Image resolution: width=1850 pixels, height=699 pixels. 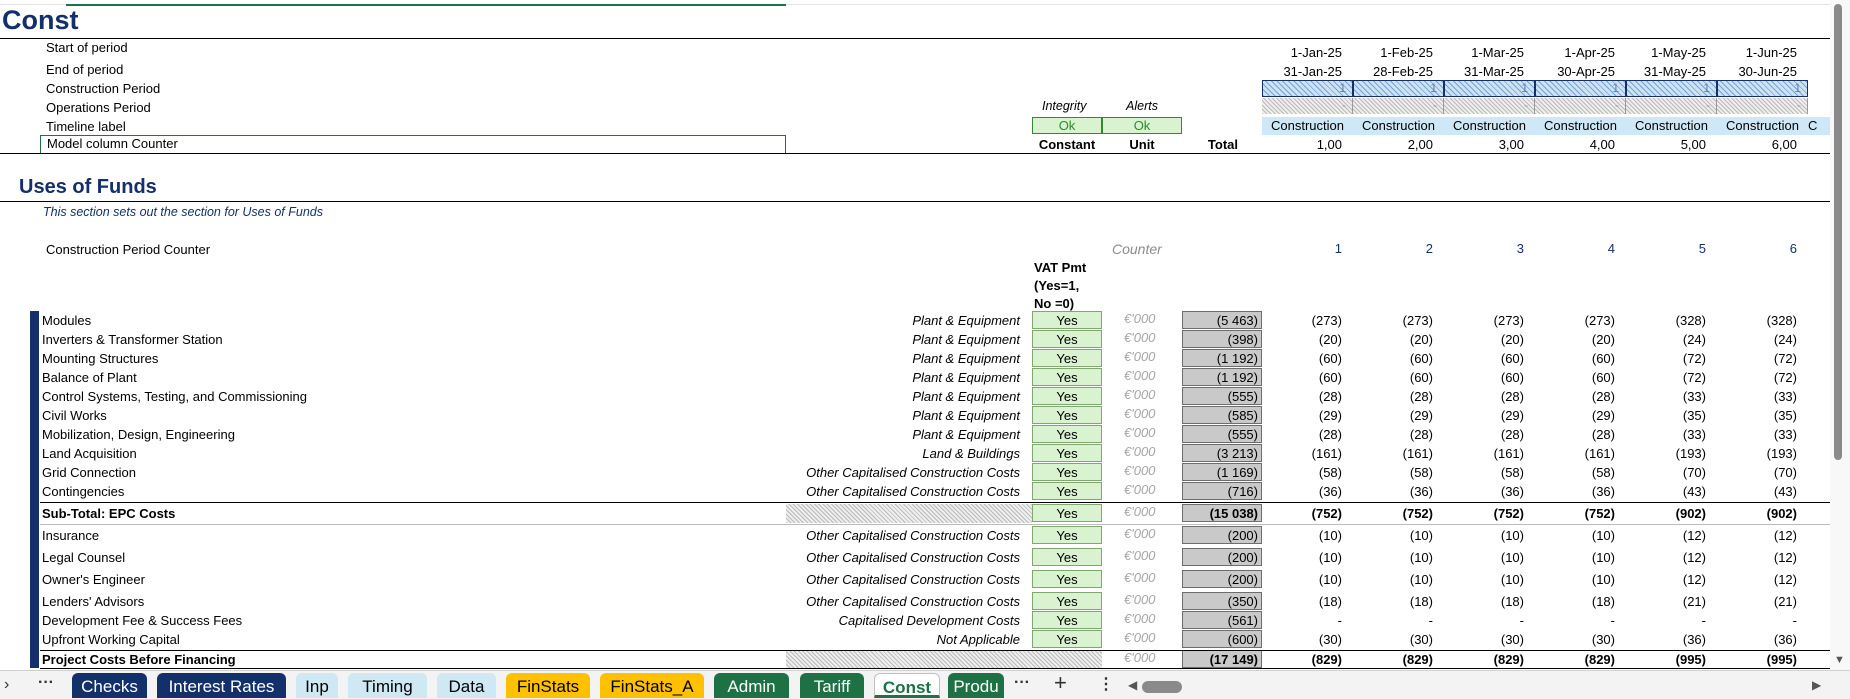 I want to click on scroll-right-icon: ▶, so click(x=1816, y=685).